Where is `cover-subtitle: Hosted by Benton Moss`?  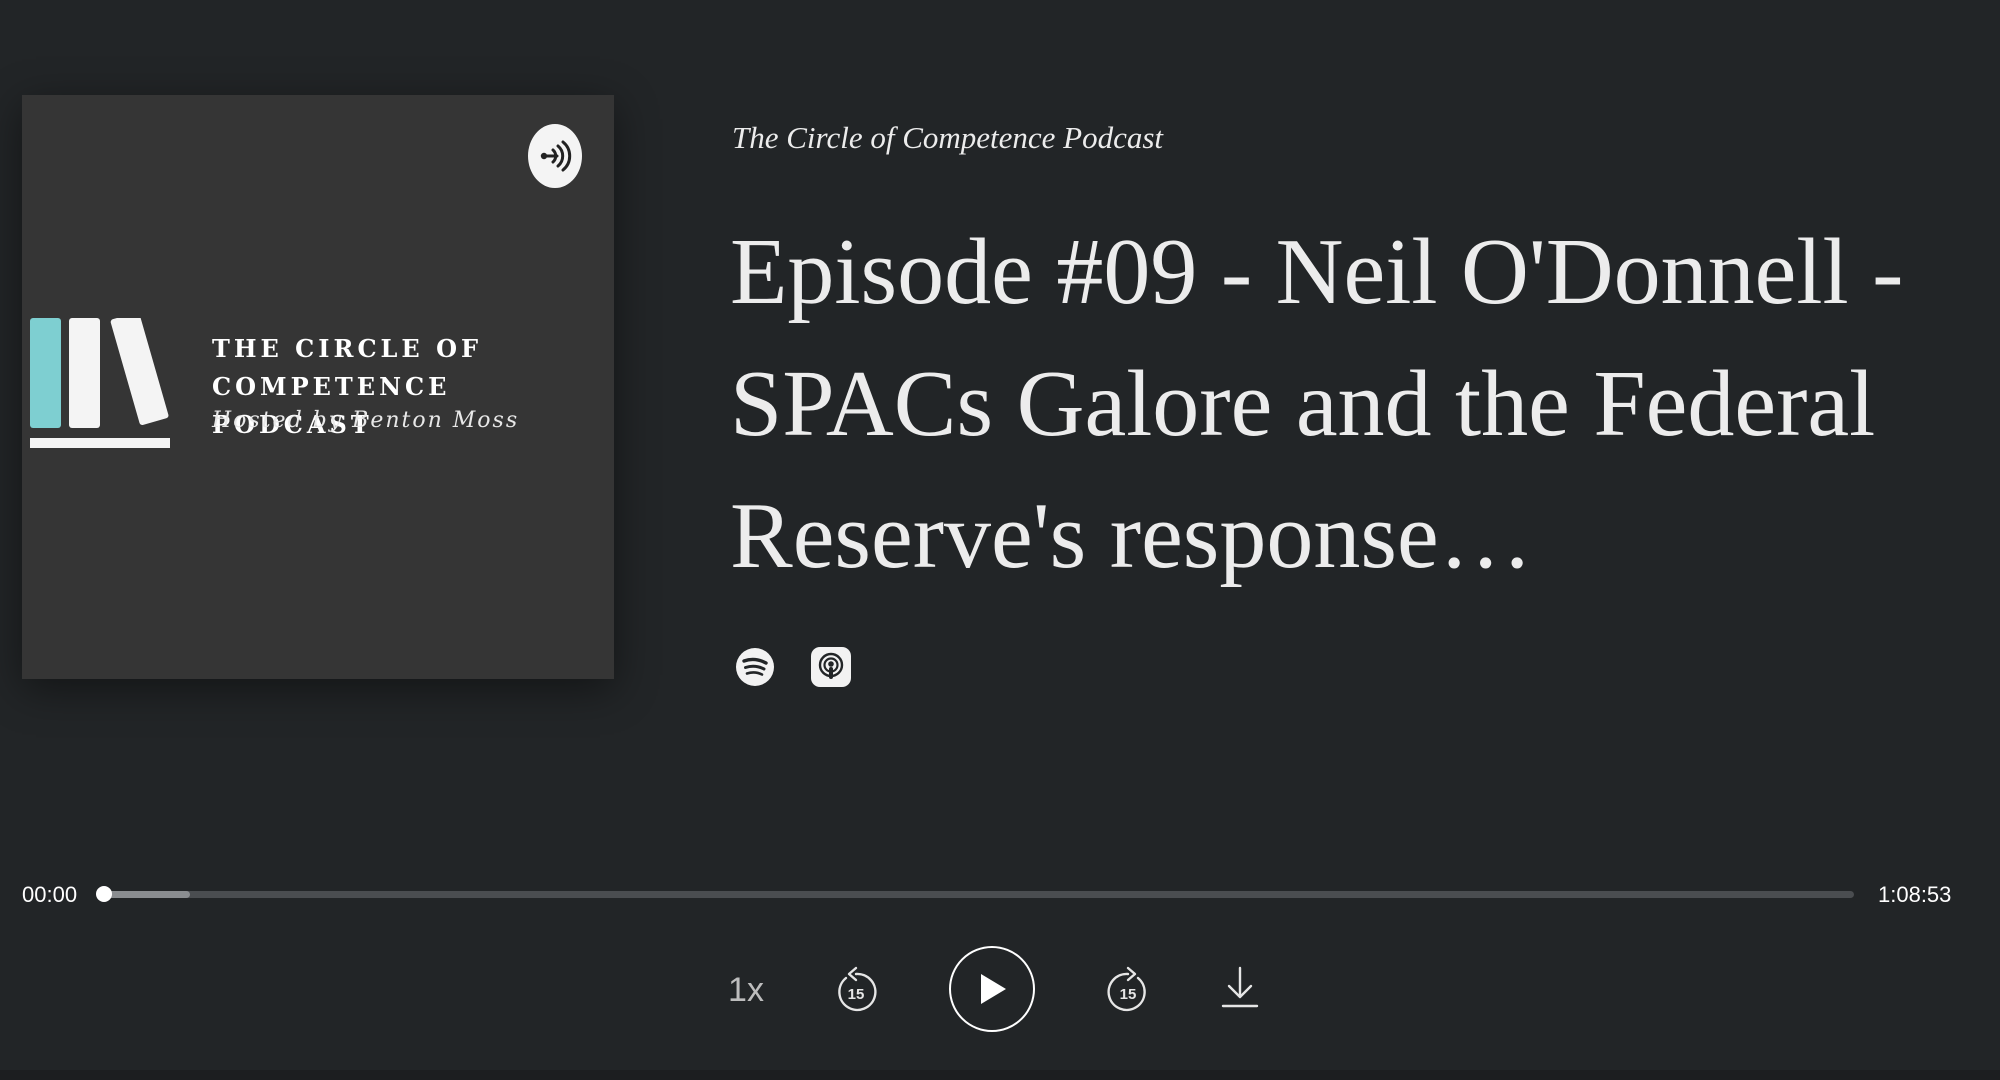 cover-subtitle: Hosted by Benton Moss is located at coordinates (366, 420).